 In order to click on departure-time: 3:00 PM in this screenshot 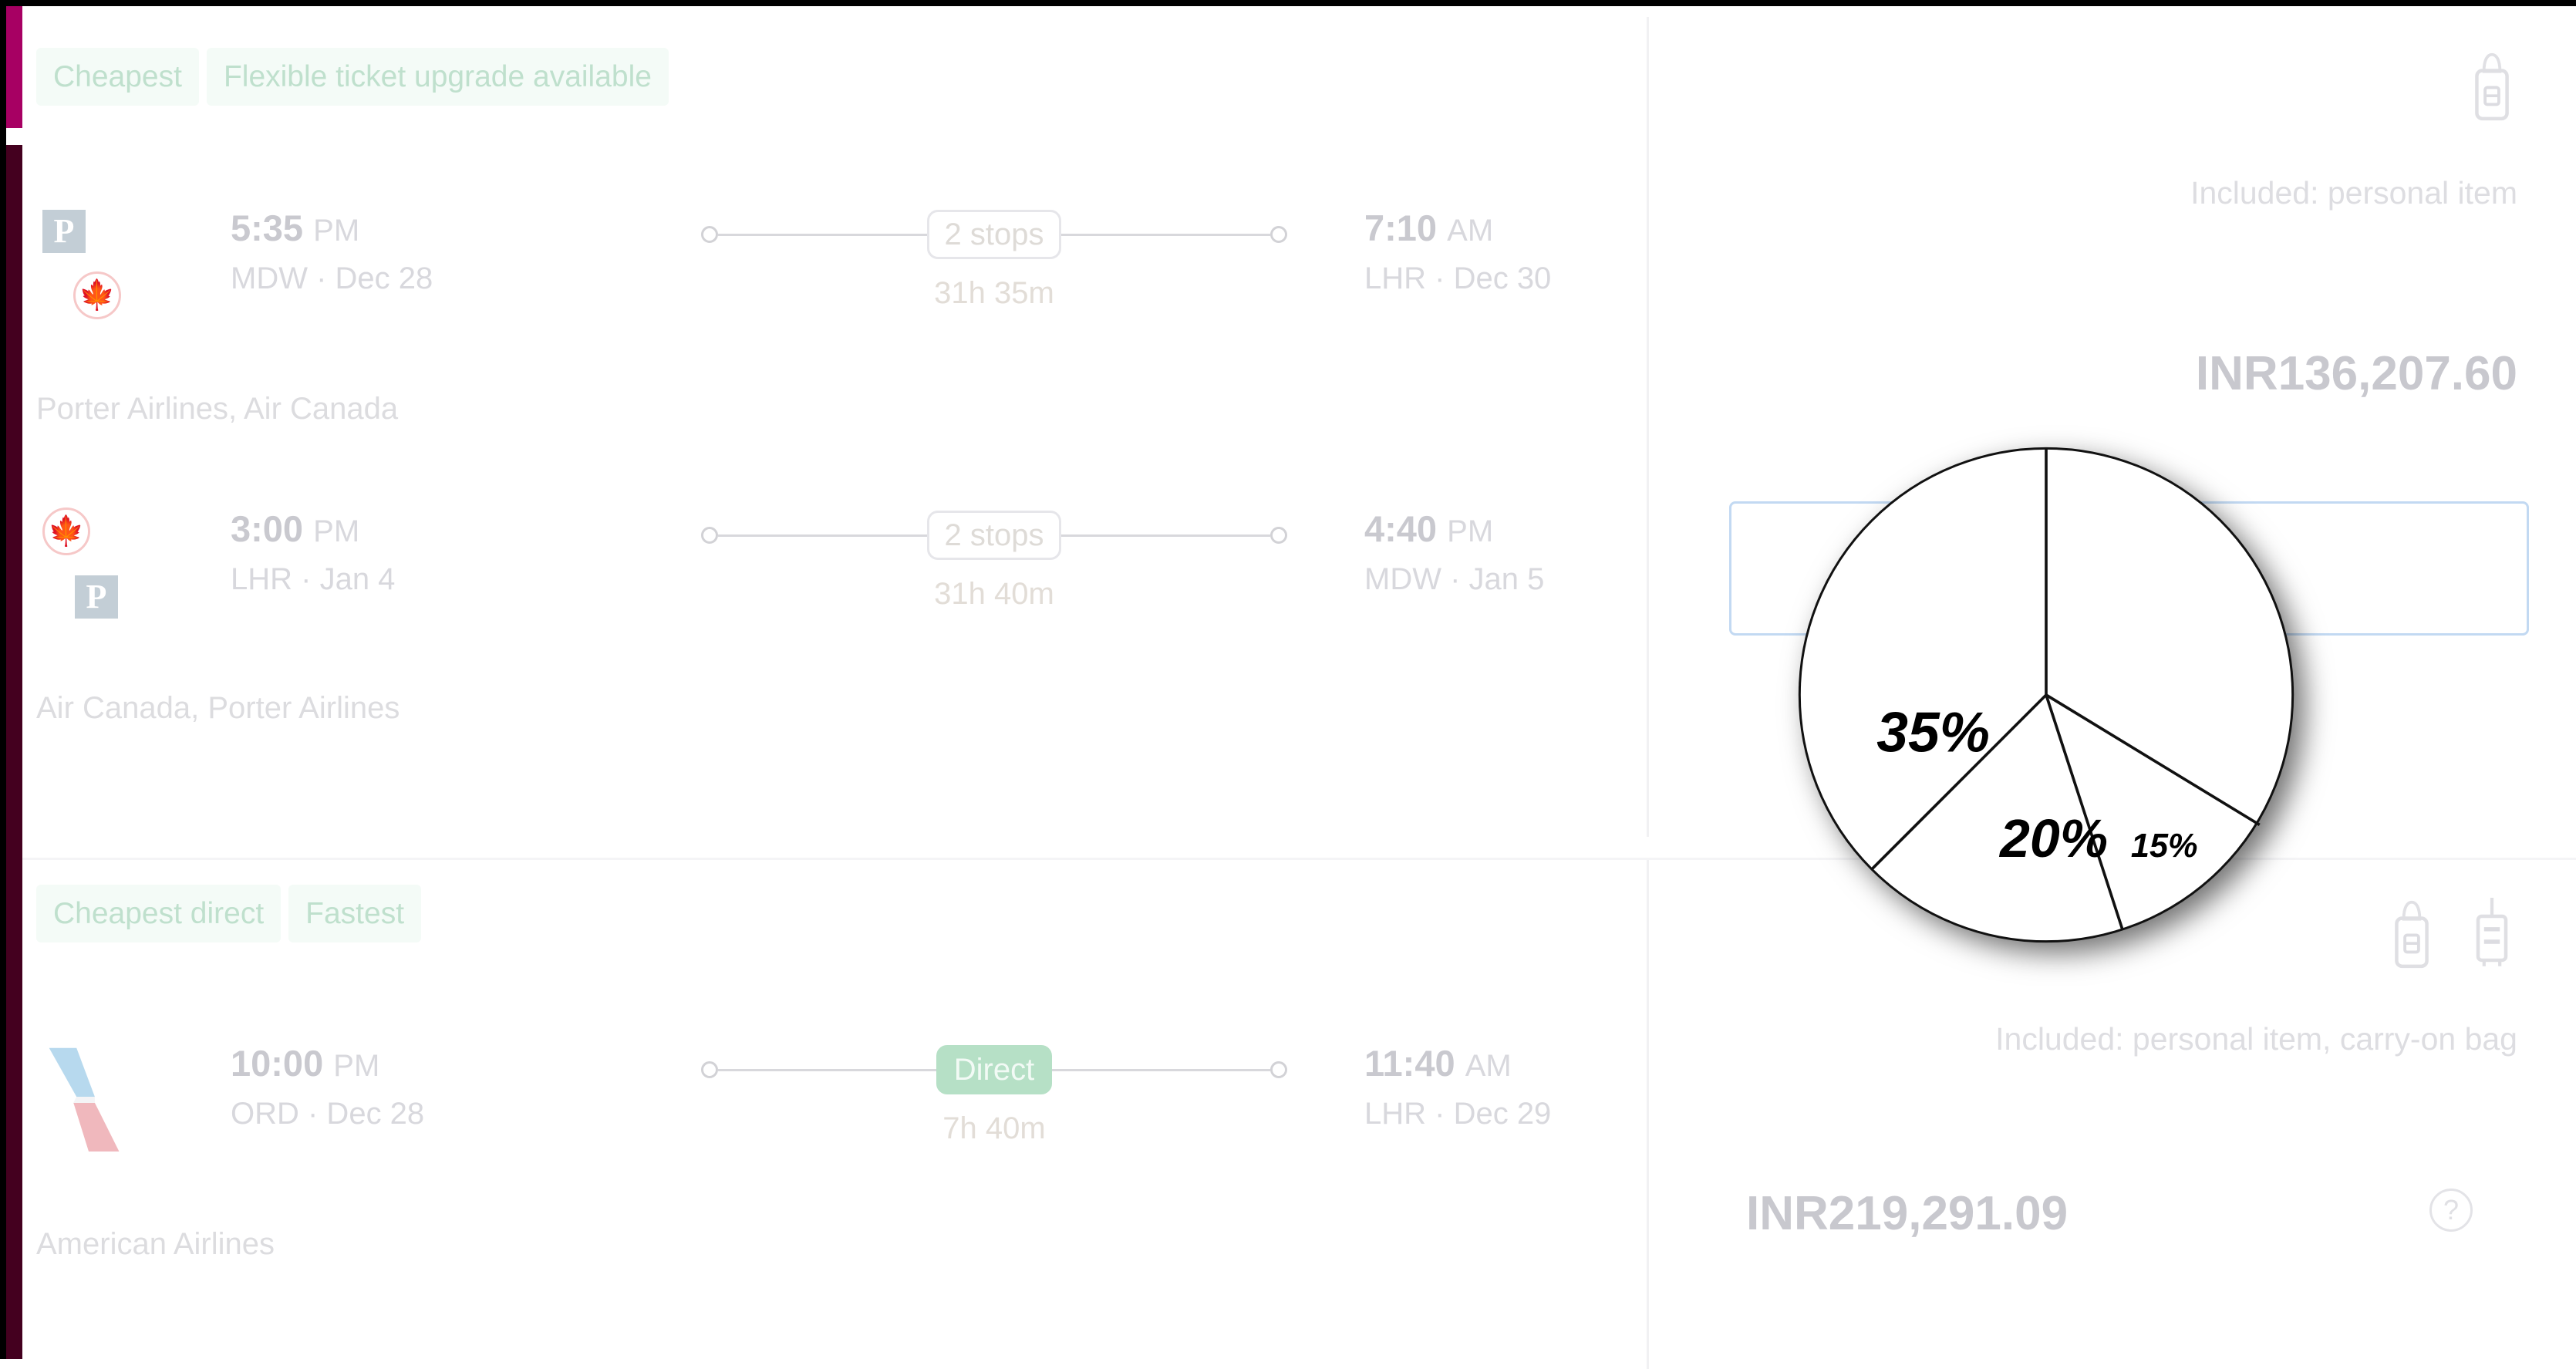, I will do `click(313, 529)`.